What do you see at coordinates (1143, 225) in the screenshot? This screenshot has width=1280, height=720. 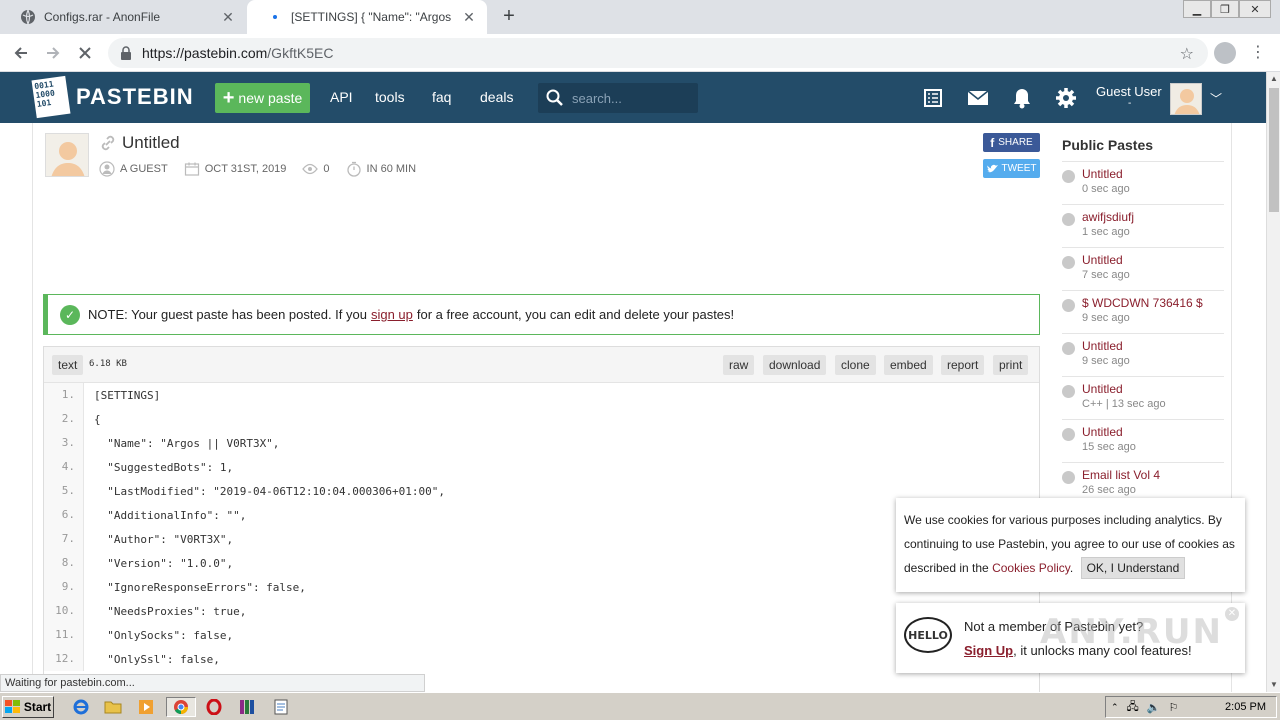 I see `public-paste-item: awifjsdiufj 1 sec ago` at bounding box center [1143, 225].